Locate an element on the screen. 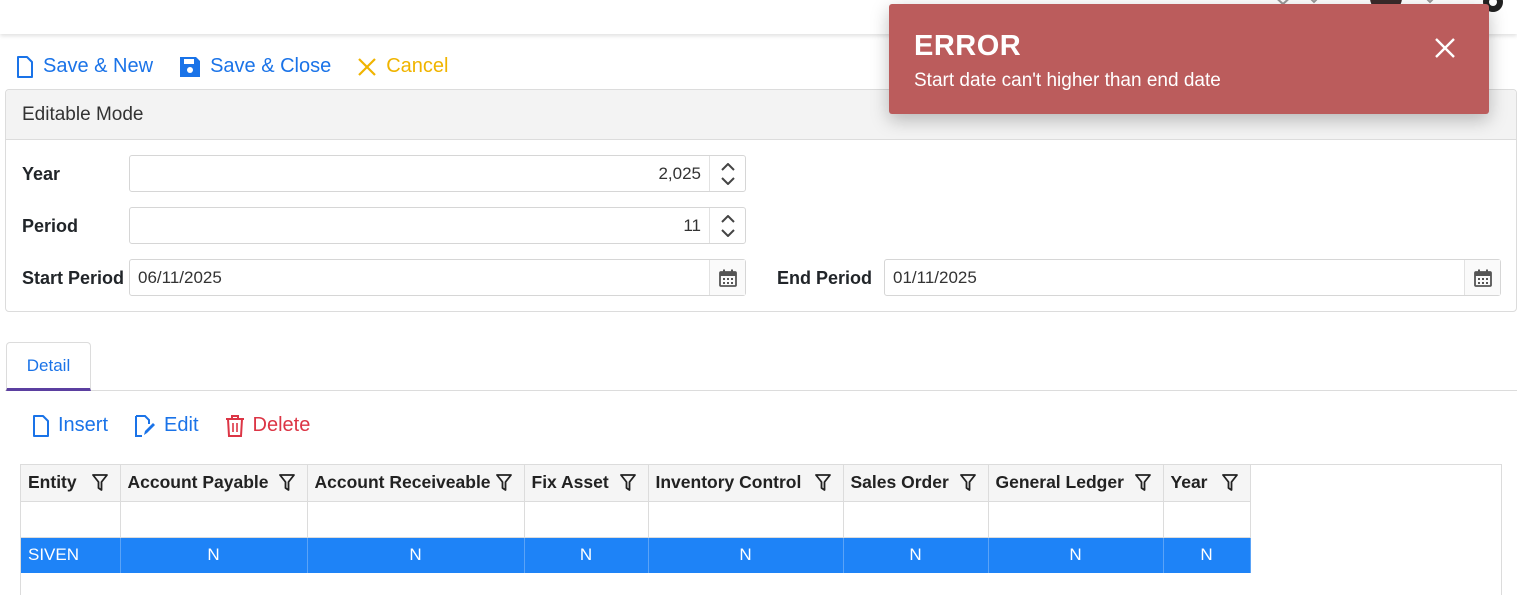 The image size is (1517, 595). column-header-general-ledger: General Ledger is located at coordinates (1076, 483).